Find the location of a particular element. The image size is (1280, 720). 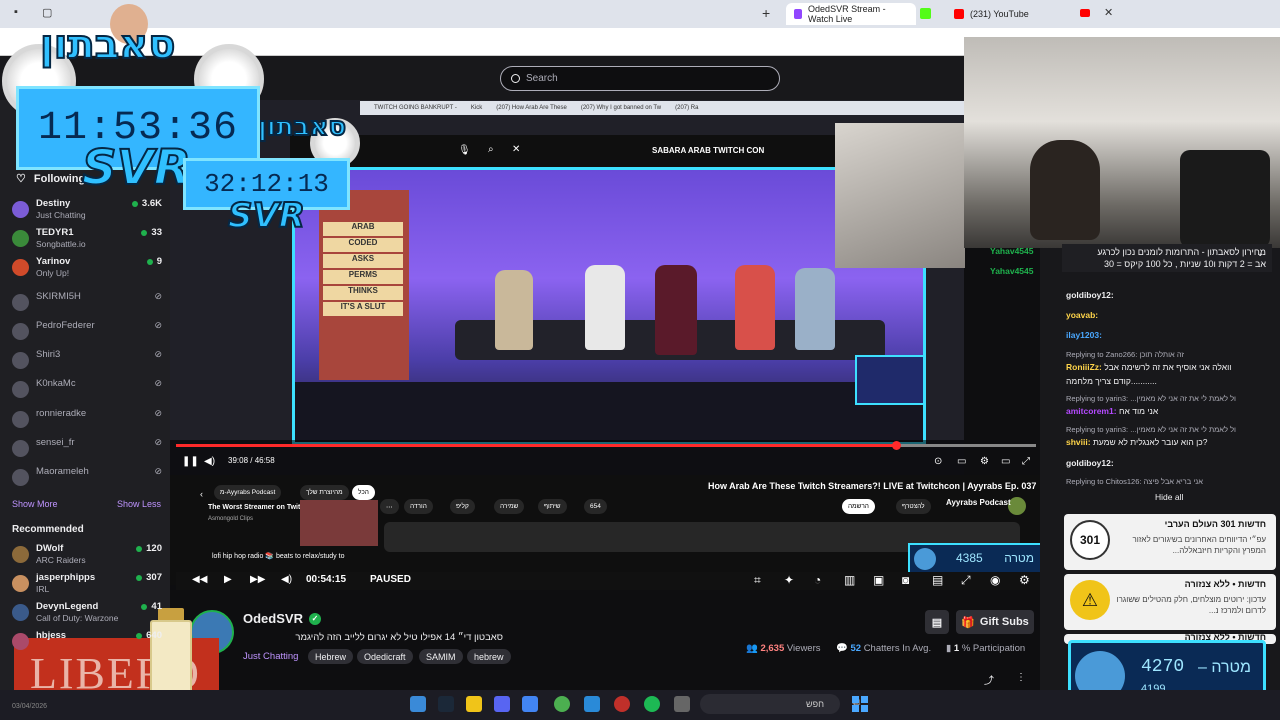

sidebar-channel-yarinov: Yarinov Only Up! 9 is located at coordinates (87, 269).